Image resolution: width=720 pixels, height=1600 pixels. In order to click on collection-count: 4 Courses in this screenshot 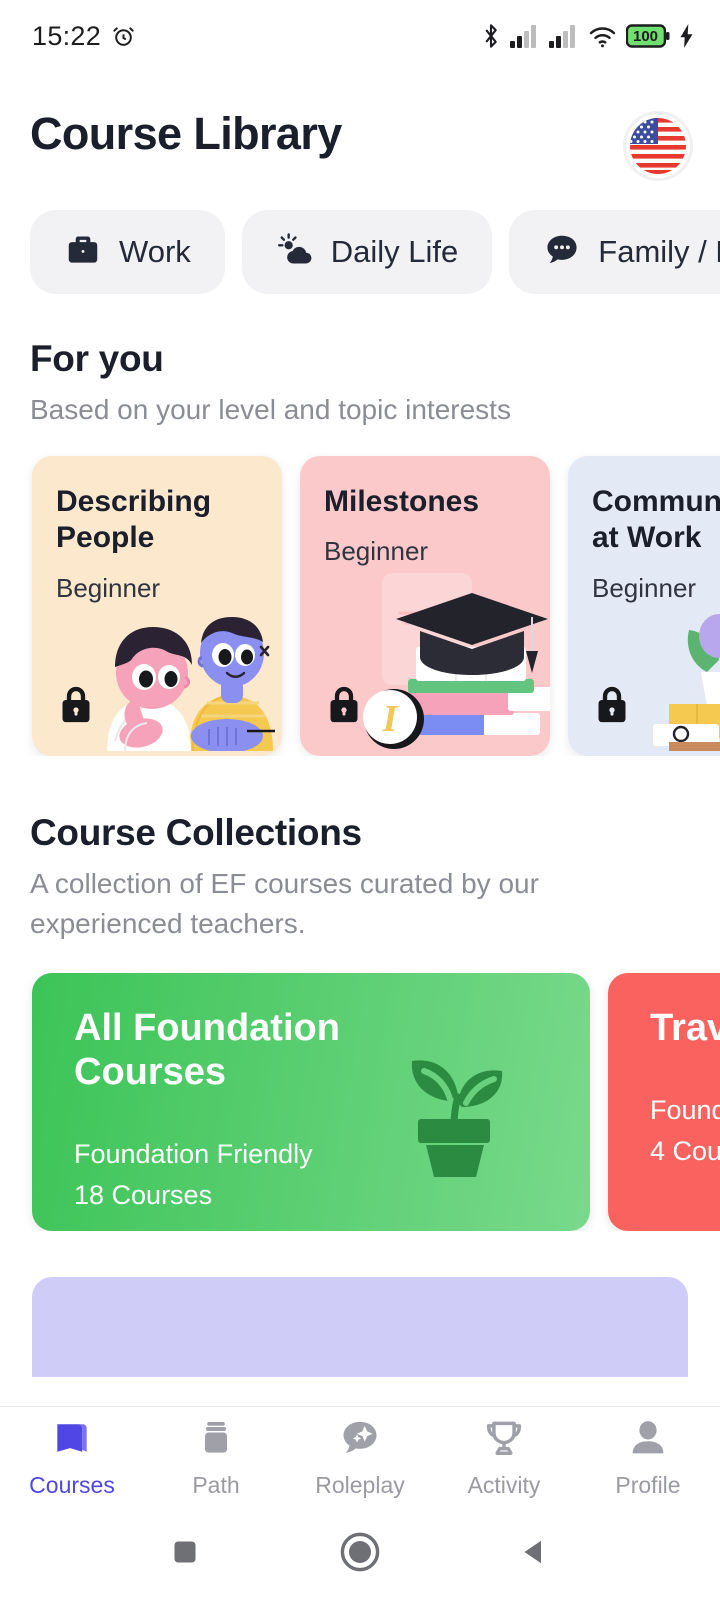, I will do `click(685, 1150)`.